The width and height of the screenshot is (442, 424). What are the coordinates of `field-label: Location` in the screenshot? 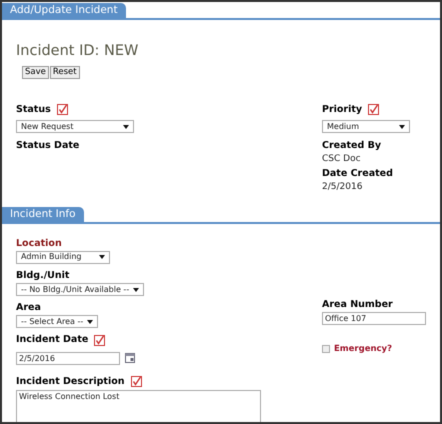 It's located at (39, 243).